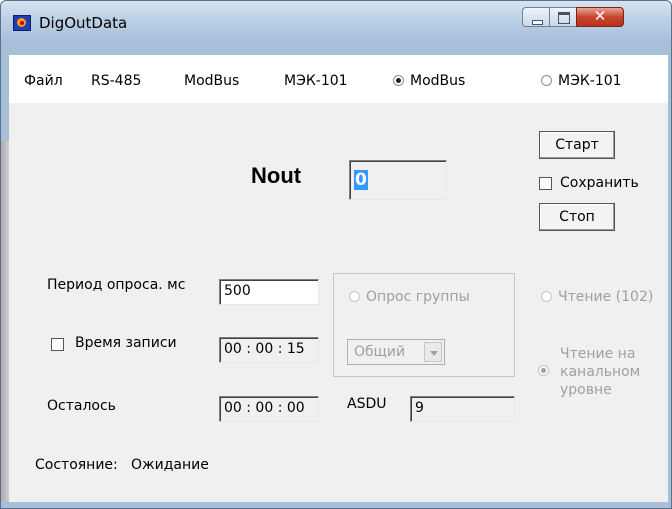  Describe the element at coordinates (380, 352) in the screenshot. I see `group-combo-value: Общий` at that location.